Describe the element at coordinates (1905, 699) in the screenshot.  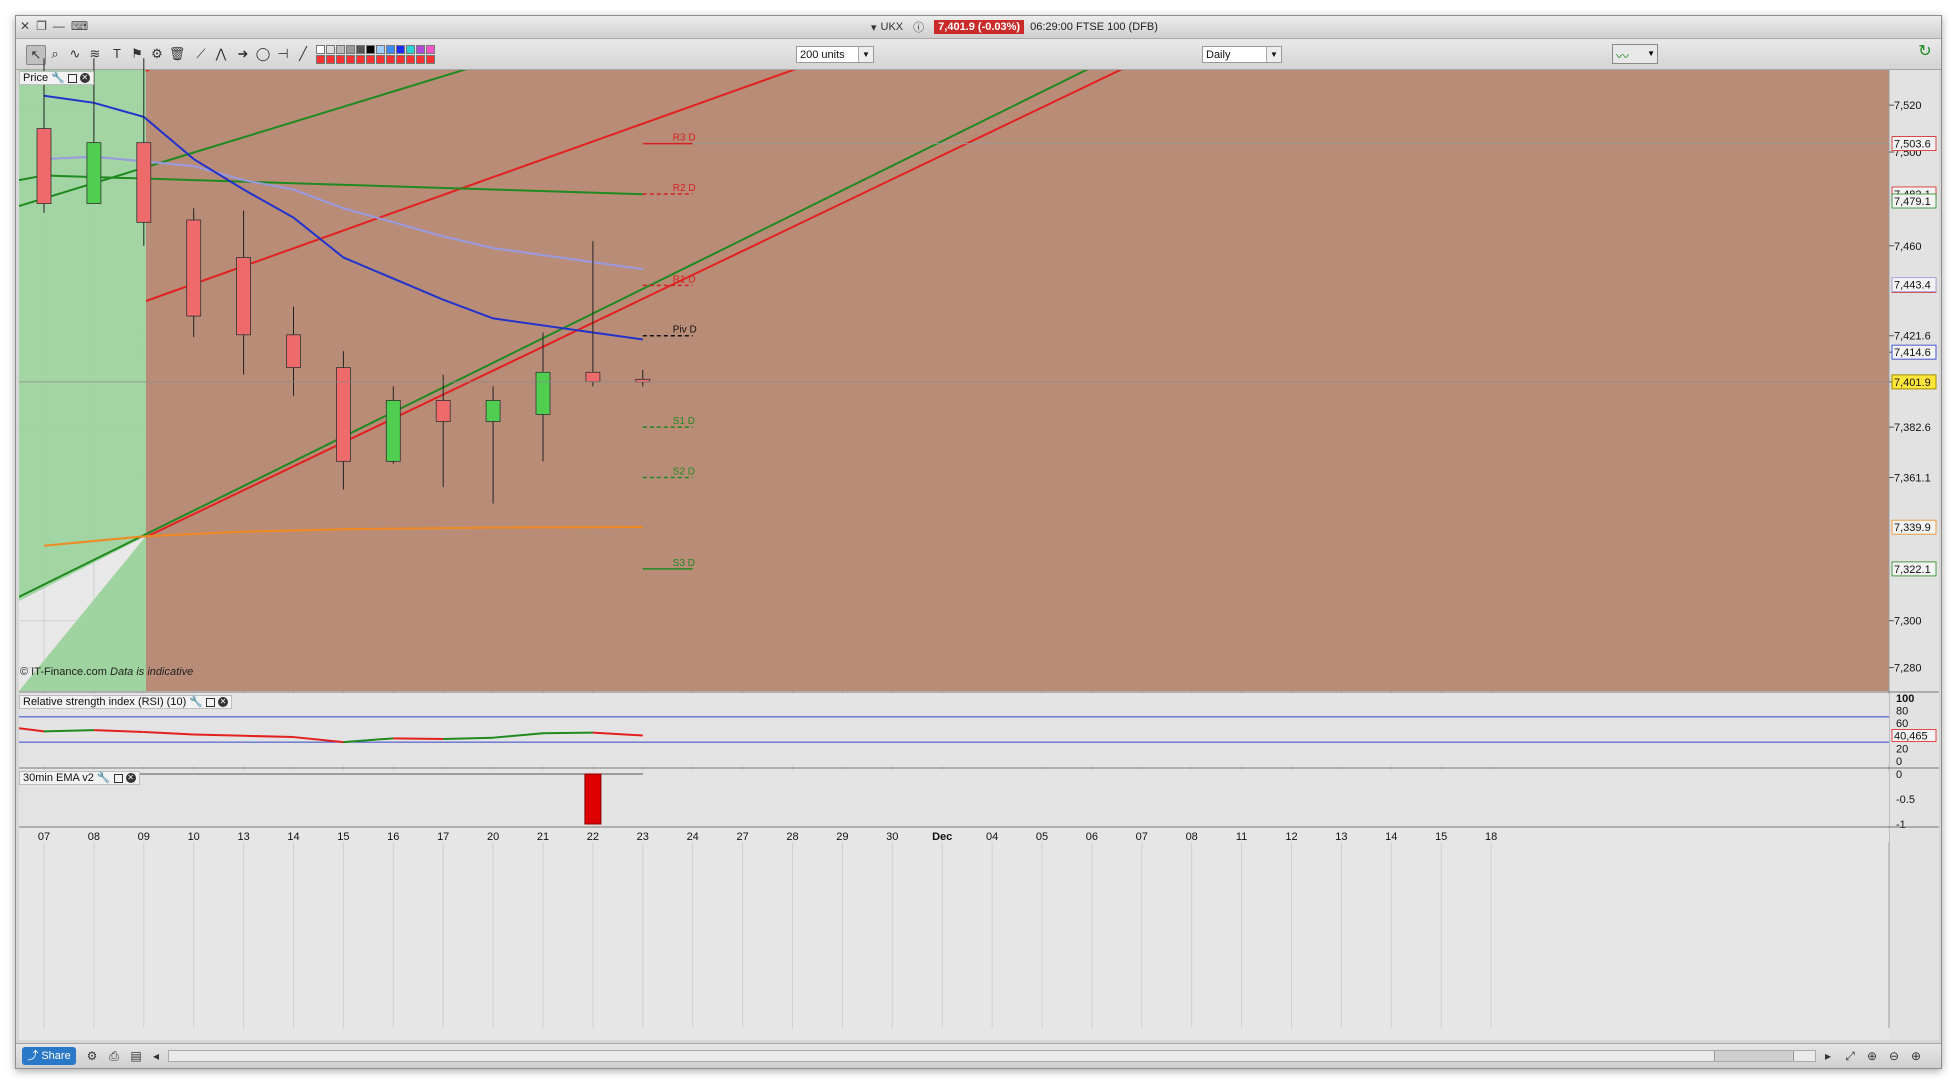
I see `rsi-tick-label: 100` at that location.